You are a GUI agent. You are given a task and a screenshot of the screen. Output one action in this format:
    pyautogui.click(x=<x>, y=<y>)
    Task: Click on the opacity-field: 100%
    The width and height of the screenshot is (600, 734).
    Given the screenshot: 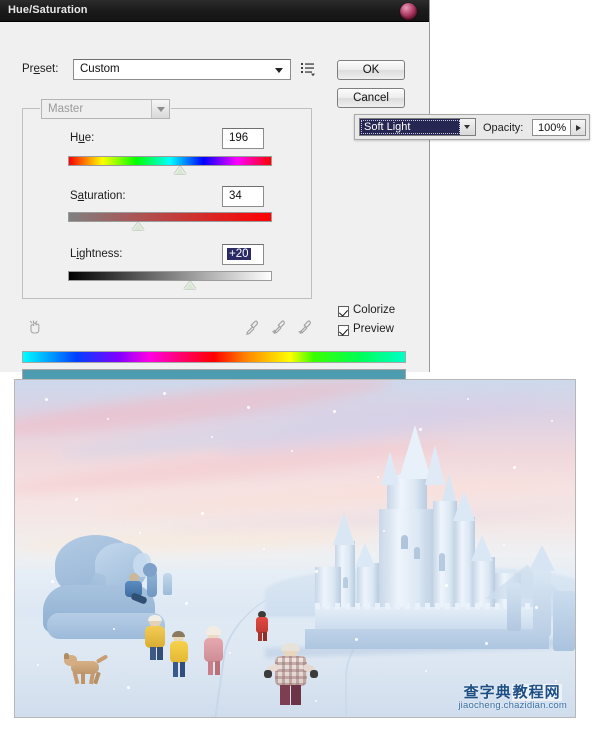 What is the action you would take?
    pyautogui.click(x=551, y=127)
    